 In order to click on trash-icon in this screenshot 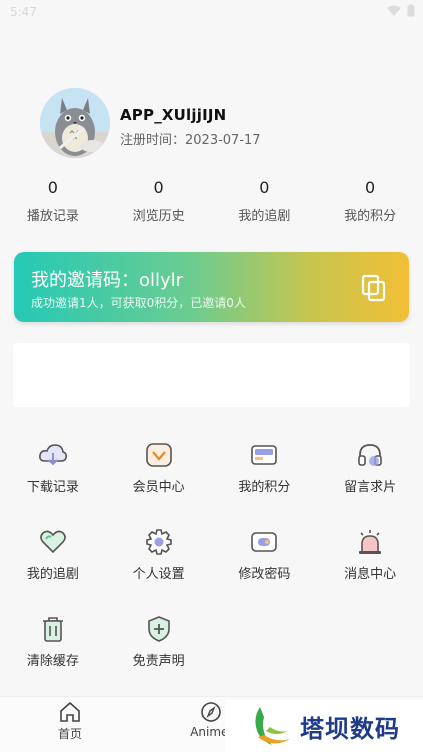, I will do `click(53, 629)`.